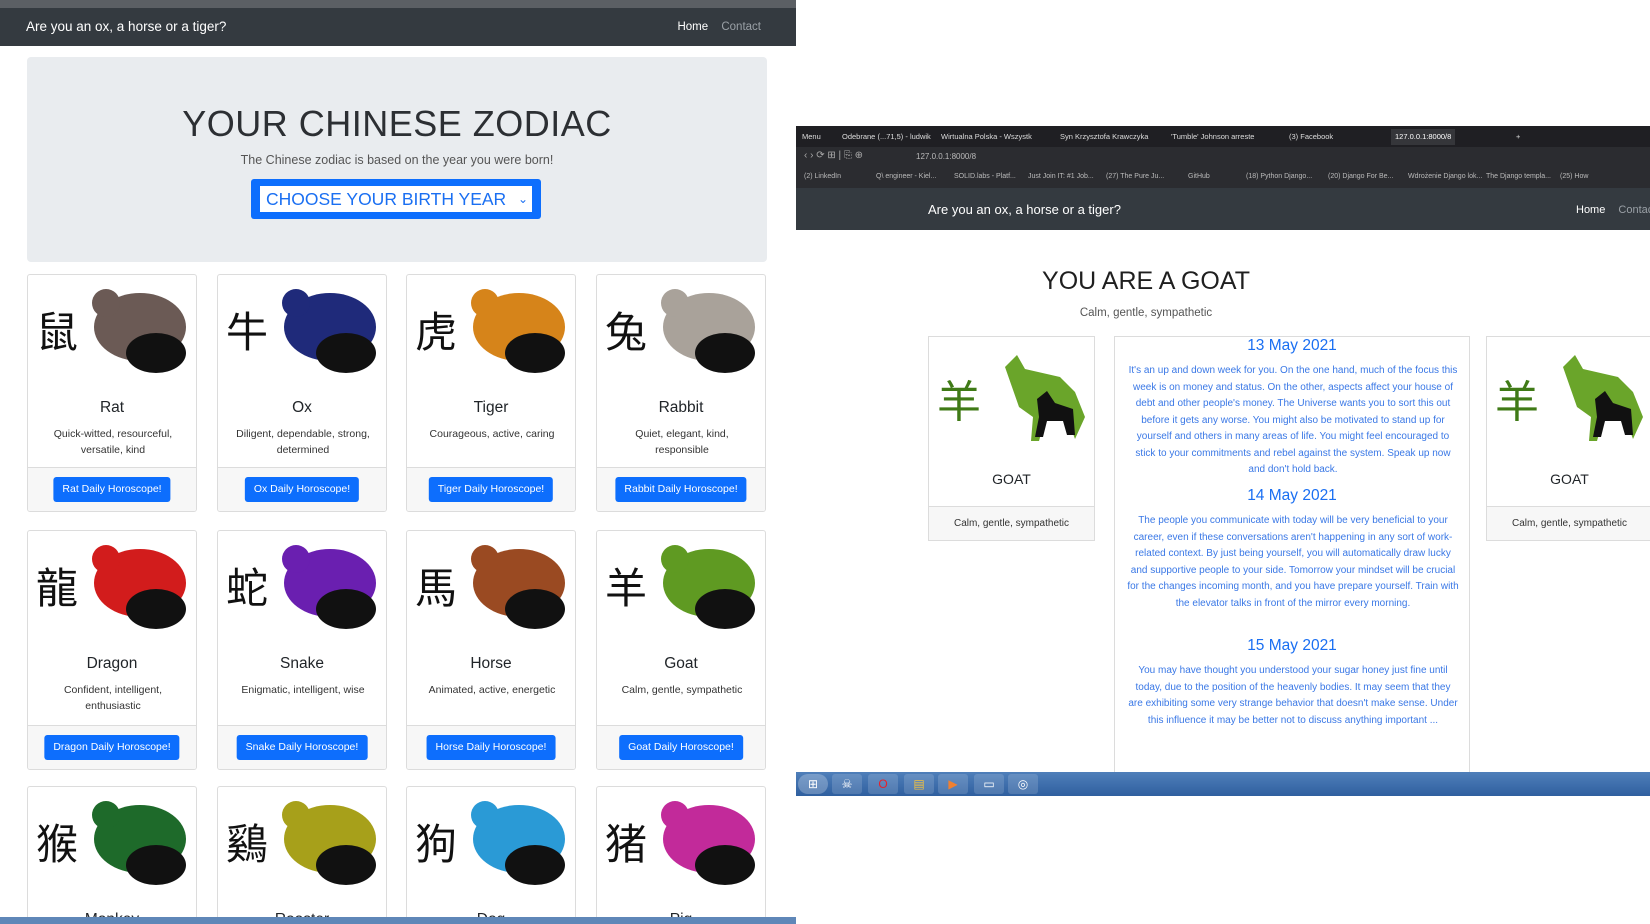 This screenshot has height=924, width=1650. I want to click on birth-year-select-wrapper: CHOOSE YOUR BIRTH YEAR ⌄, so click(396, 199).